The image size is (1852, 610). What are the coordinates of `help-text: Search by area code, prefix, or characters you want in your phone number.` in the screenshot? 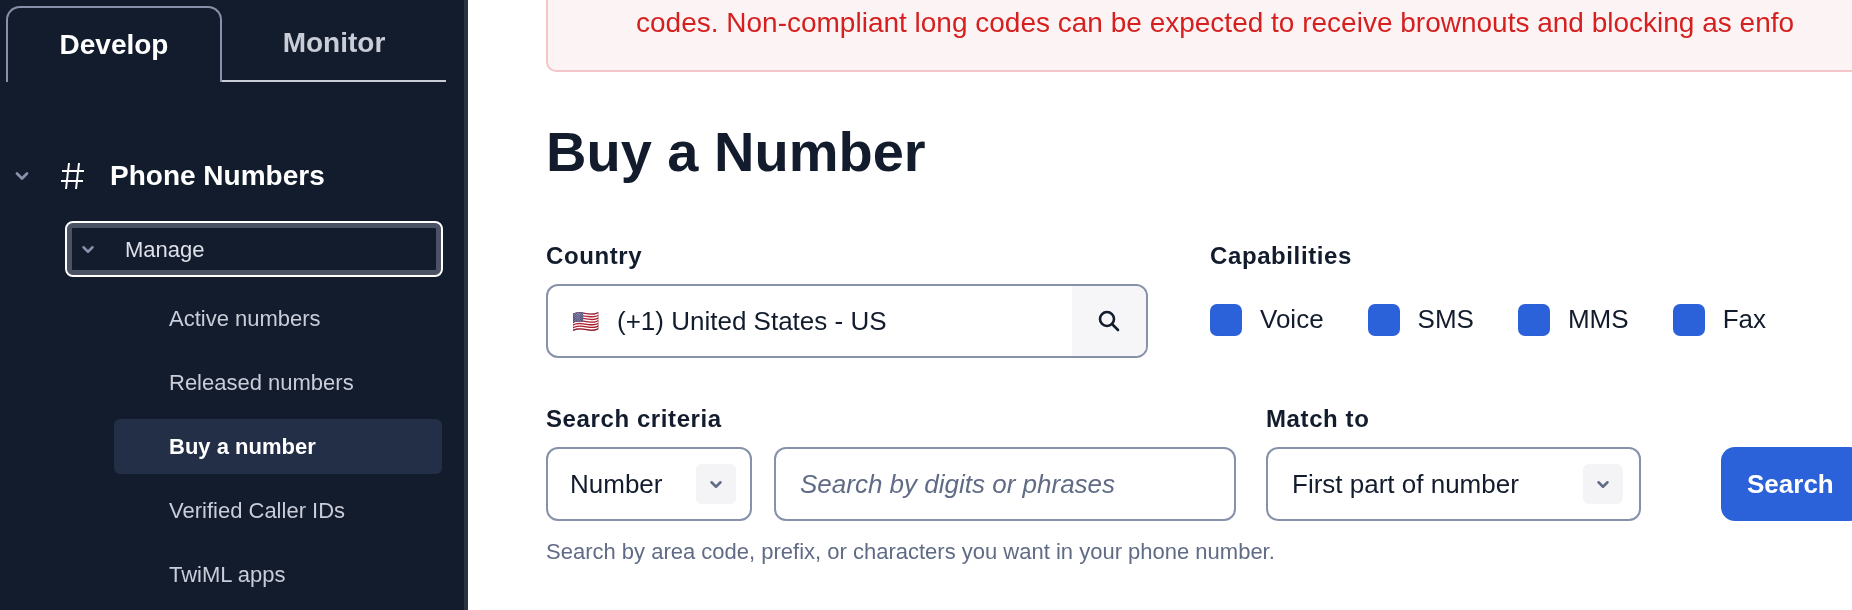 It's located at (911, 552).